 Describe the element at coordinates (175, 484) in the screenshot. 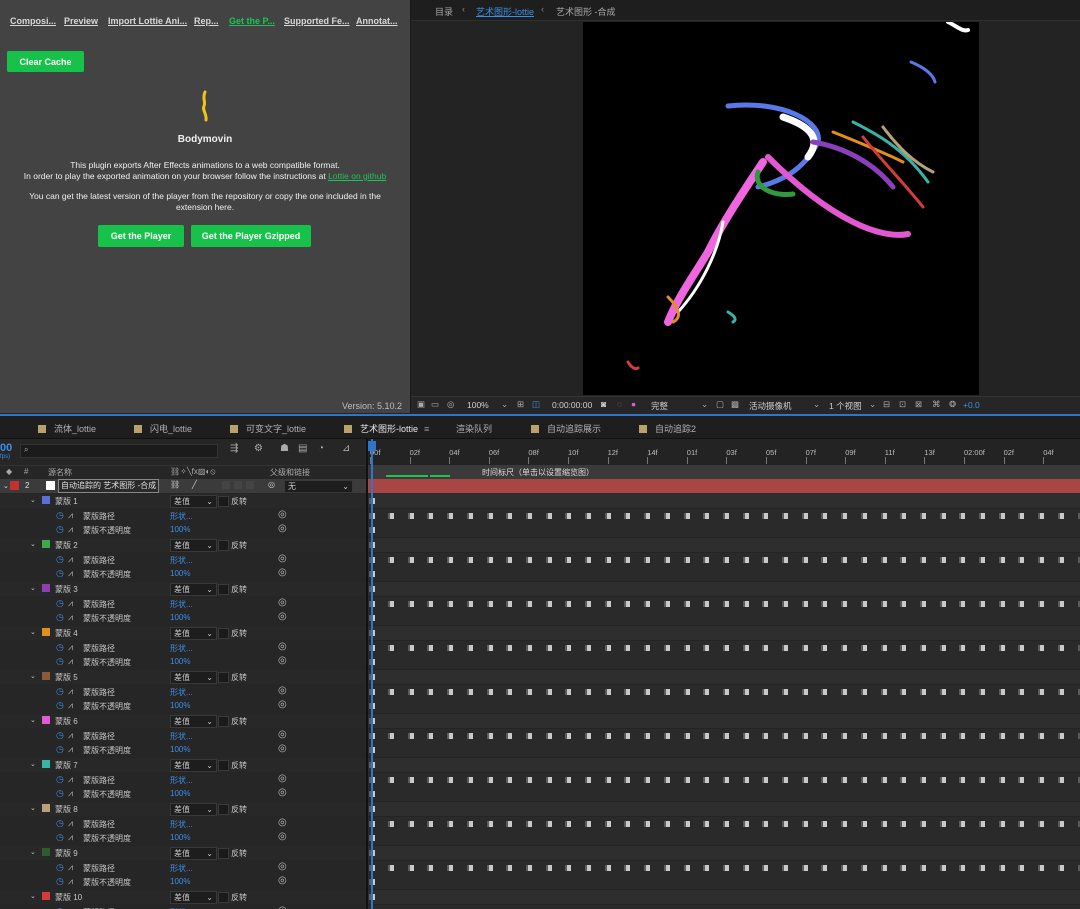

I see `collapse-transform-icon: ⛓` at that location.